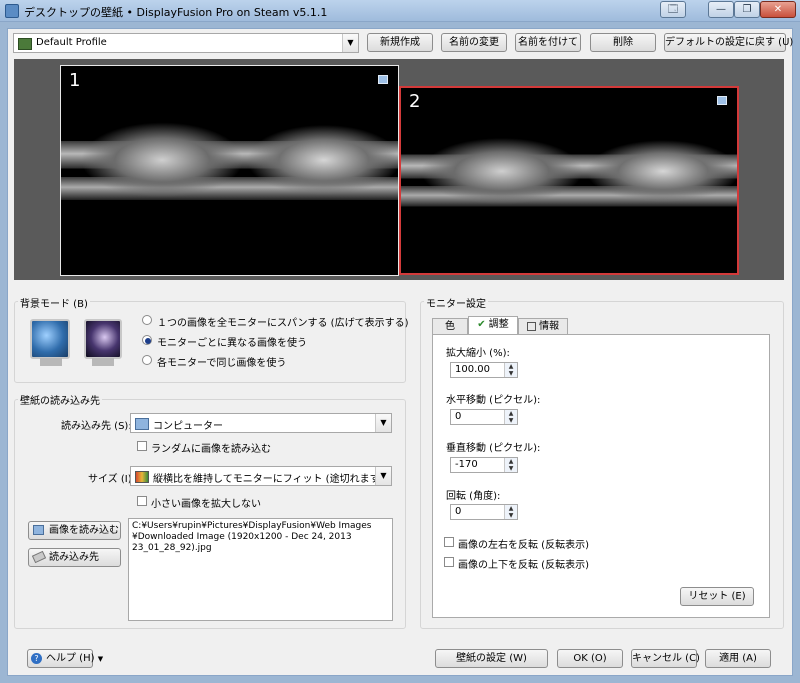 Image resolution: width=800 pixels, height=683 pixels. I want to click on same-image-mode-radio, so click(147, 360).